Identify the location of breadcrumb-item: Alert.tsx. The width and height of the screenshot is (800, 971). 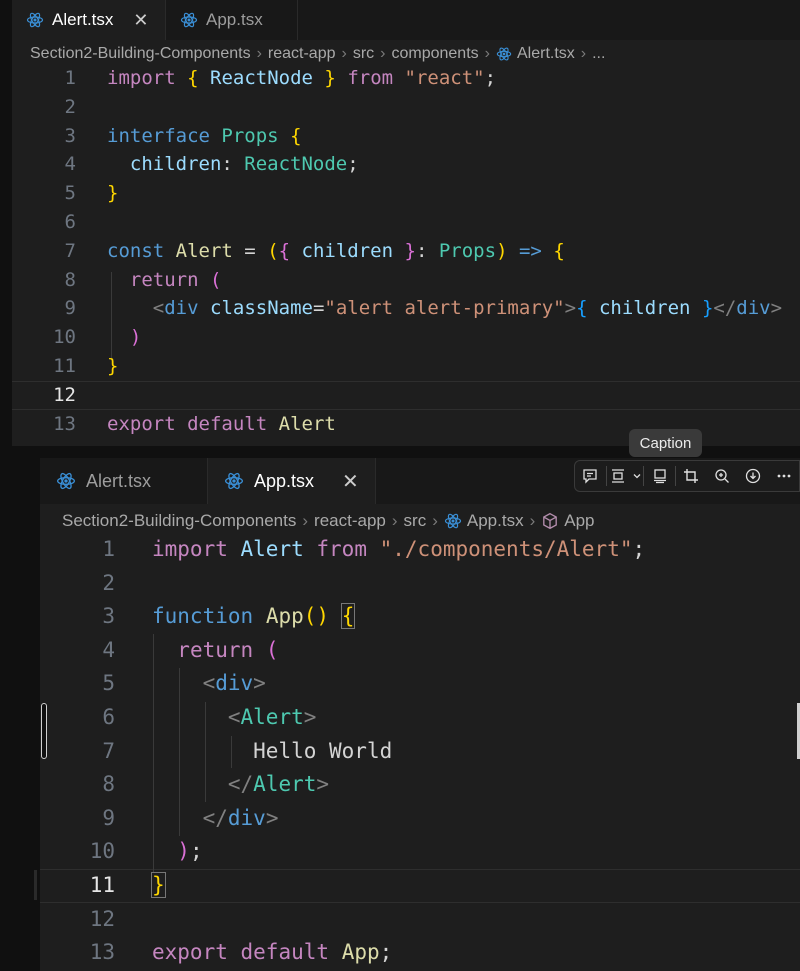
(546, 54).